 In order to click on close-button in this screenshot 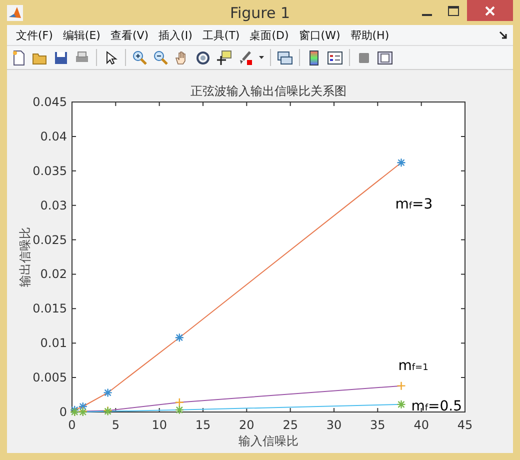, I will do `click(490, 10)`.